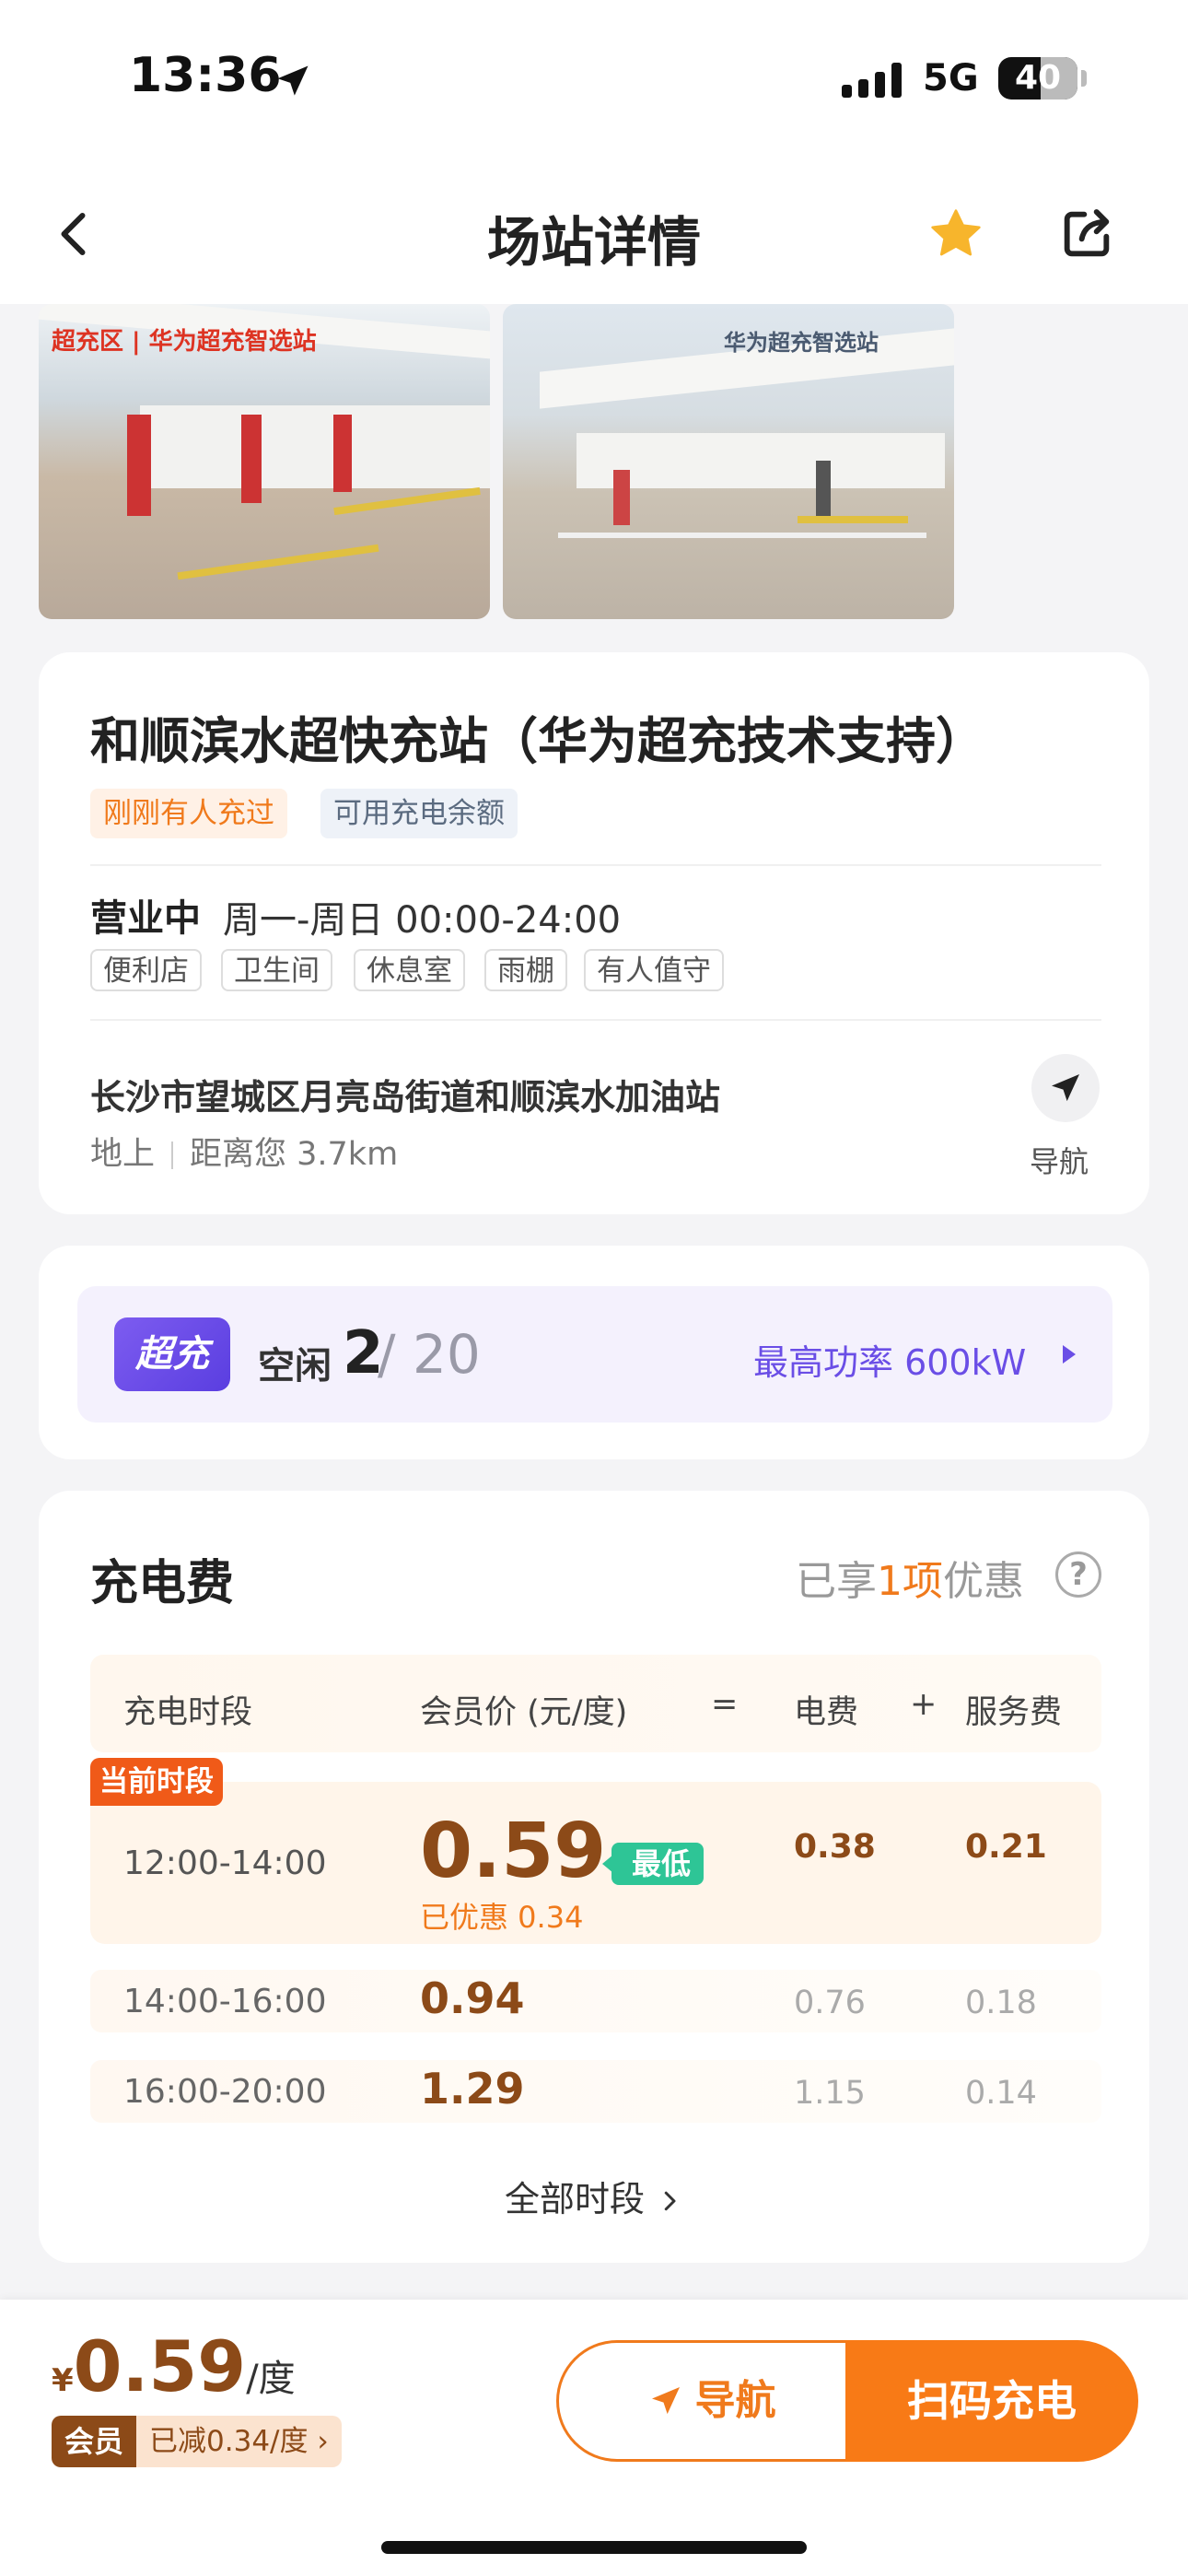 The image size is (1188, 2576). What do you see at coordinates (735, 2400) in the screenshot?
I see `navigate-button-label: 导航` at bounding box center [735, 2400].